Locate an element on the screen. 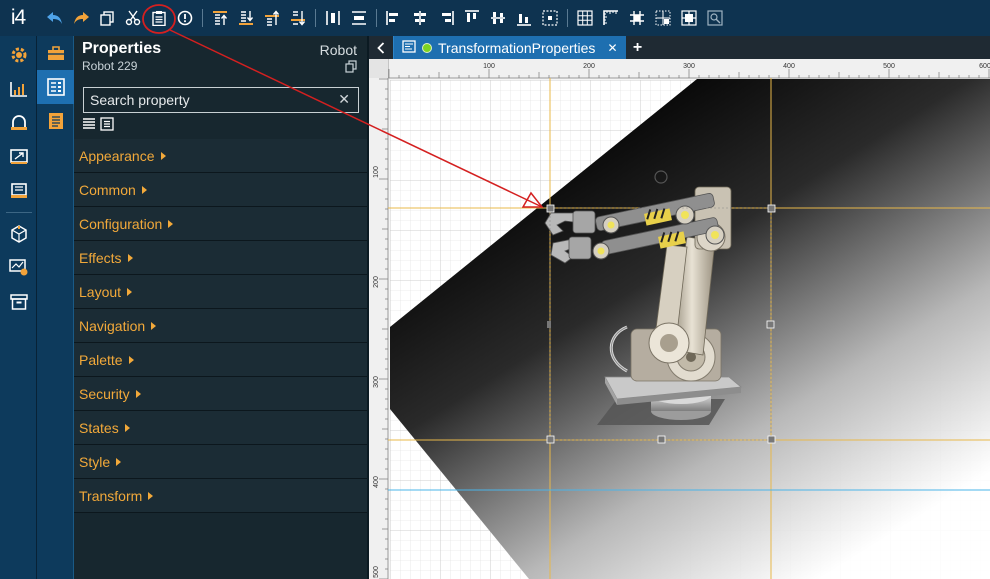 The width and height of the screenshot is (990, 579). category-navigation: Navigation is located at coordinates (220, 326).